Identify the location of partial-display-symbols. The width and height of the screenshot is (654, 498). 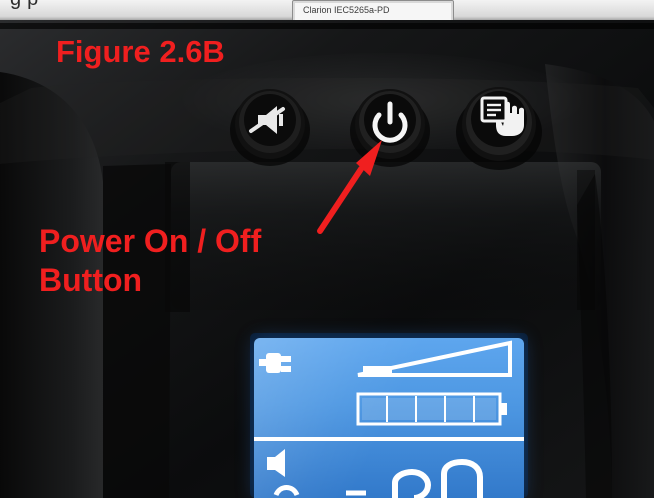
(378, 478).